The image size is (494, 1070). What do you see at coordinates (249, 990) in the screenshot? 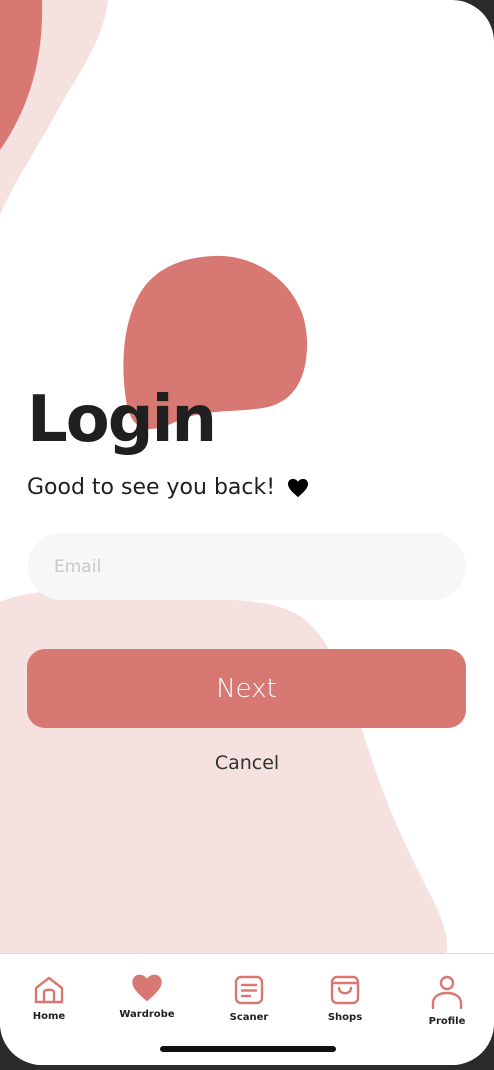
I see `document-icon` at bounding box center [249, 990].